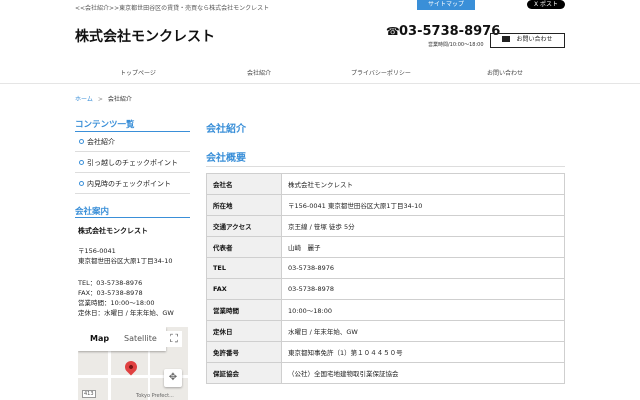 The image size is (640, 400). Describe the element at coordinates (116, 303) in the screenshot. I see `sidebar-hours: 営業時間：10:00〜18:00` at that location.